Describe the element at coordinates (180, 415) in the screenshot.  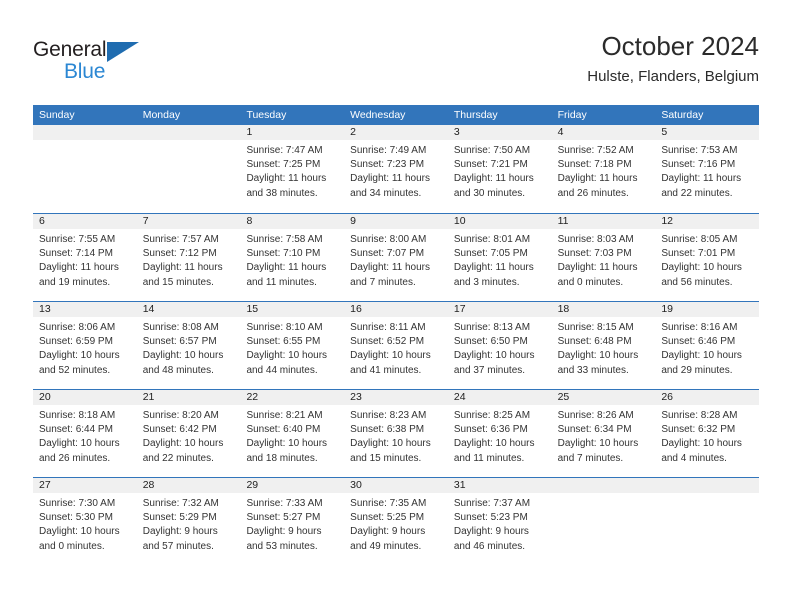
I see `day-detail-line: Sunrise: 8:20 AM` at that location.